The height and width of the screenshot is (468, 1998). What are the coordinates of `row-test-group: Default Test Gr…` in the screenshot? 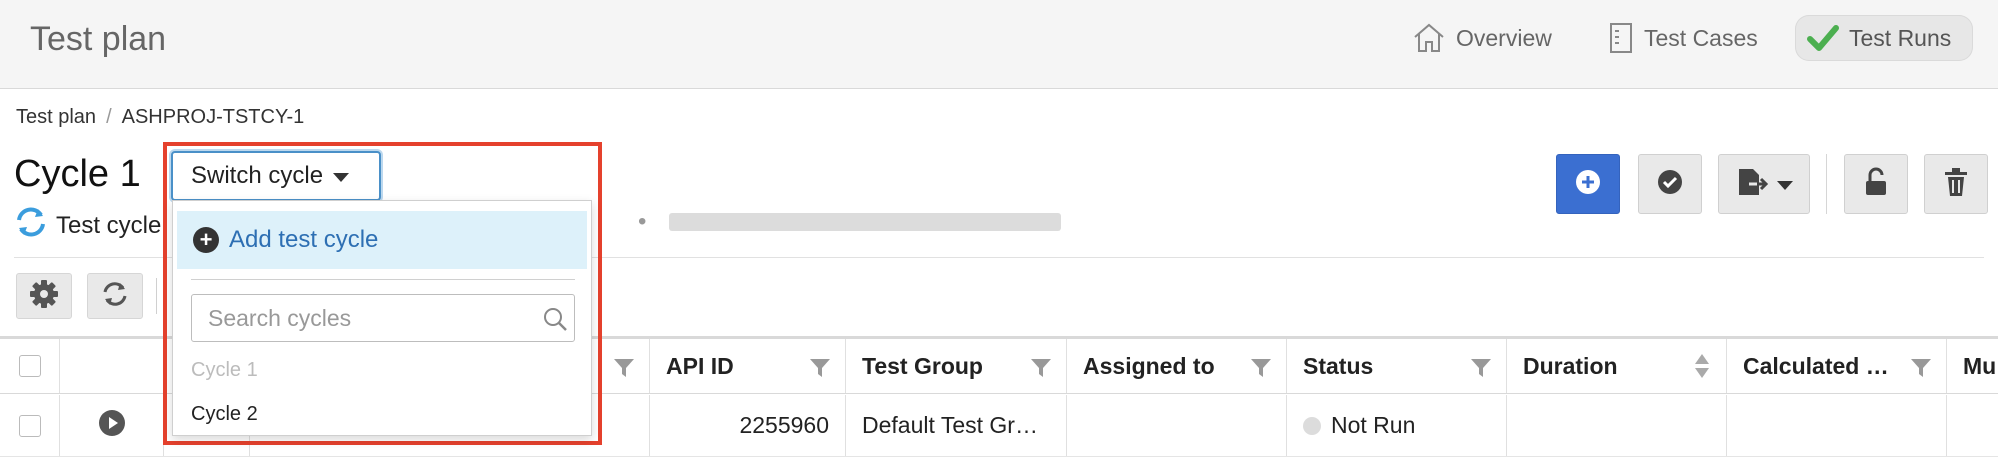 It's located at (956, 425).